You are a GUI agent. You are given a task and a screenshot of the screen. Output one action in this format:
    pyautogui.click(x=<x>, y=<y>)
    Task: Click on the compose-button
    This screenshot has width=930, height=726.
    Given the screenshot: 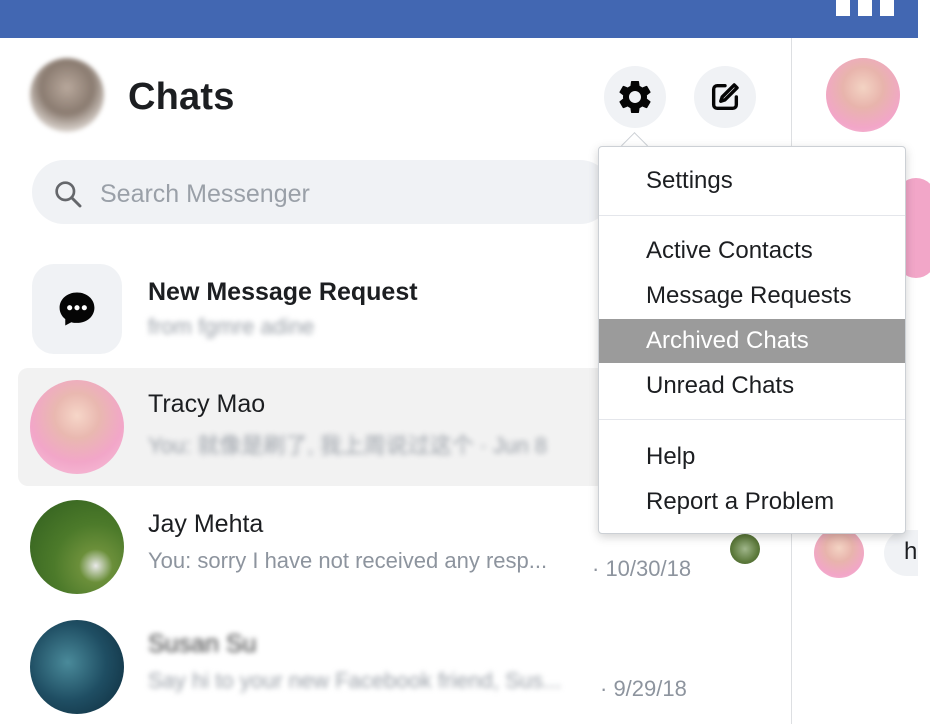 What is the action you would take?
    pyautogui.click(x=725, y=97)
    